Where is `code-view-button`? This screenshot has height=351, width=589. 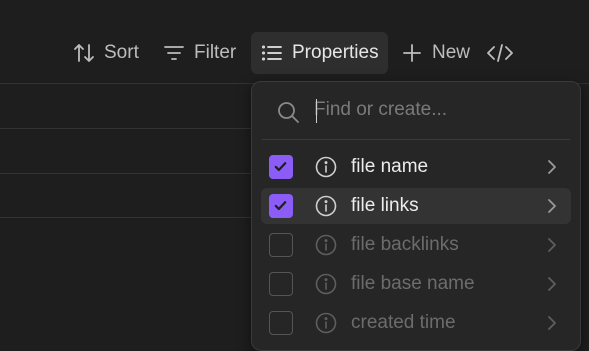 code-view-button is located at coordinates (500, 53).